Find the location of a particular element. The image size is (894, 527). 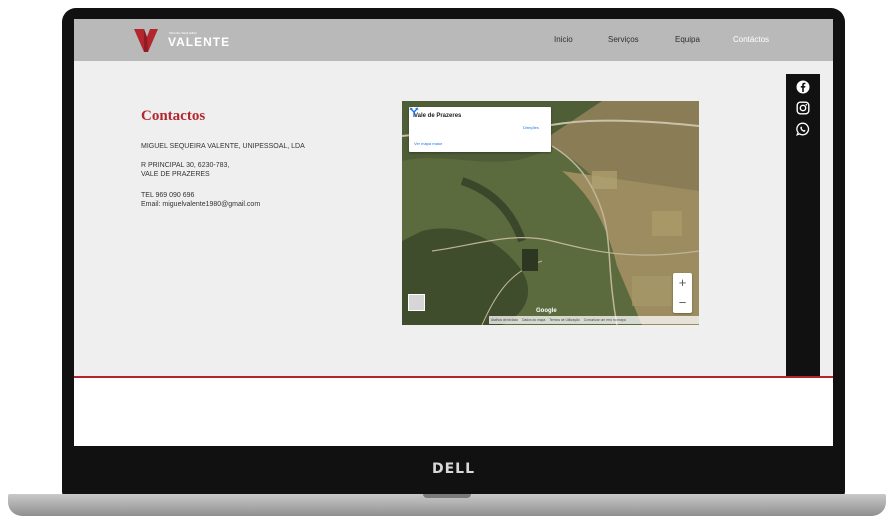

instagram-icon is located at coordinates (803, 108).